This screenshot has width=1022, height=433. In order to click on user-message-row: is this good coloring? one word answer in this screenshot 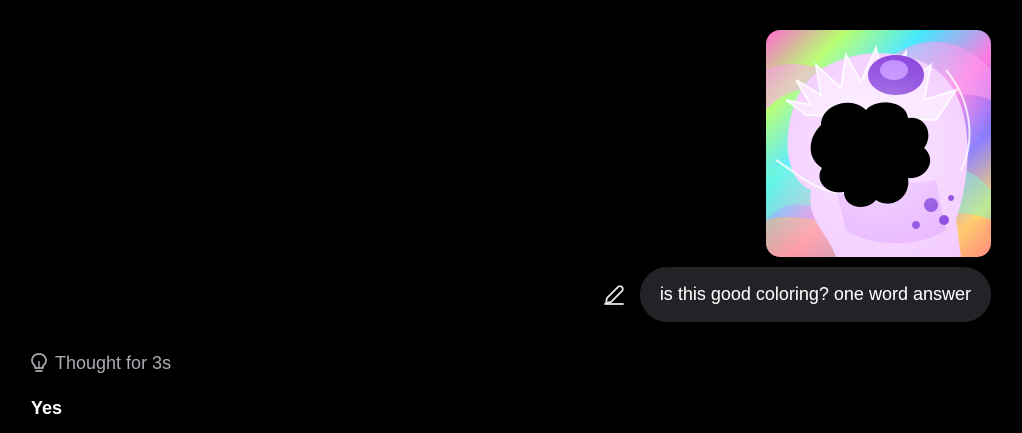, I will do `click(795, 294)`.